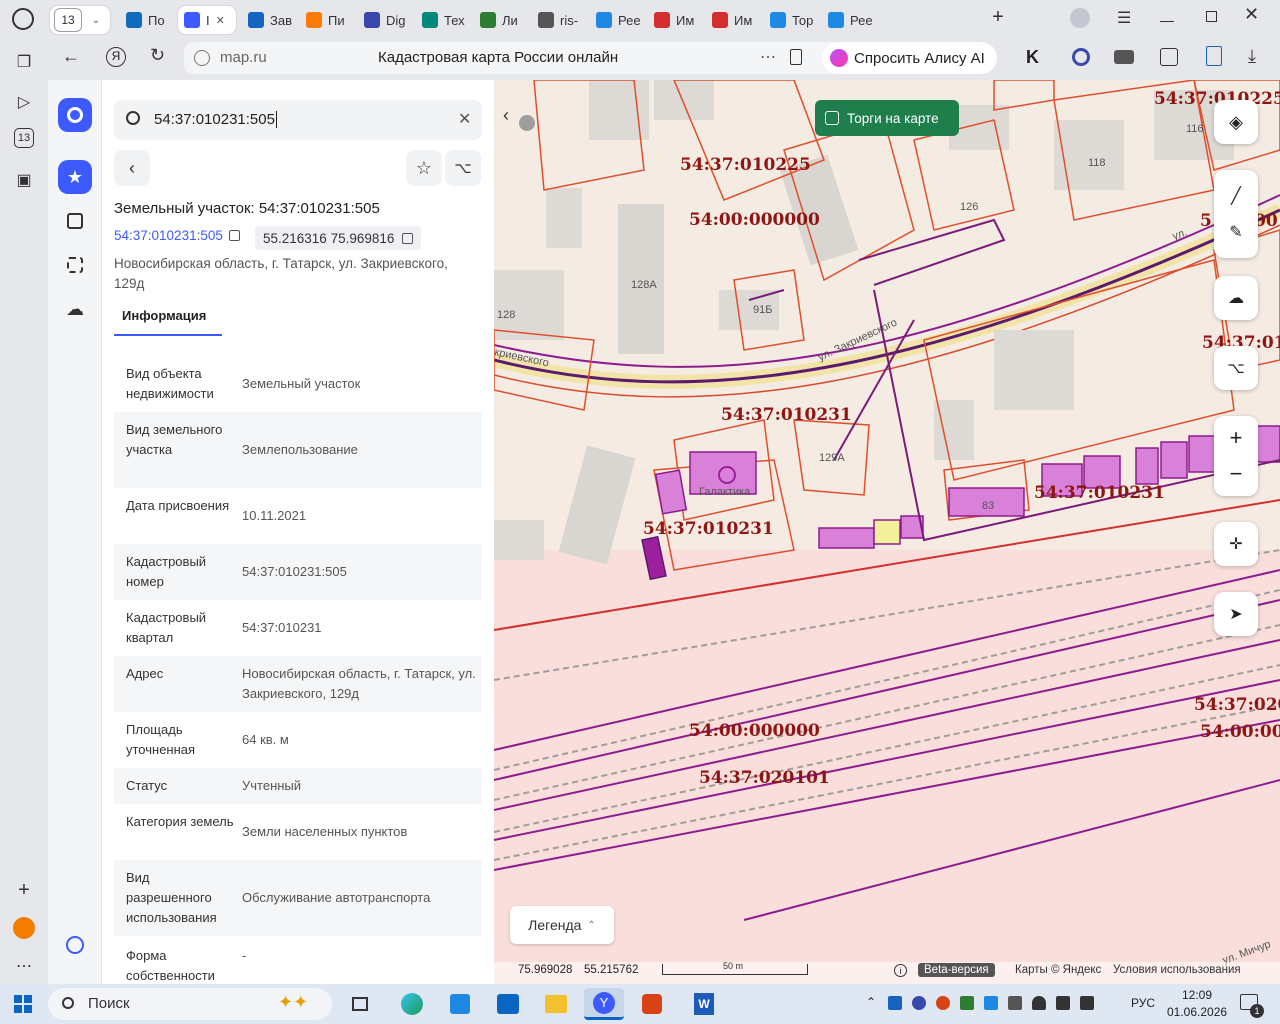 The image size is (1280, 1024). What do you see at coordinates (1124, 57) in the screenshot?
I see `extension-shield-icon` at bounding box center [1124, 57].